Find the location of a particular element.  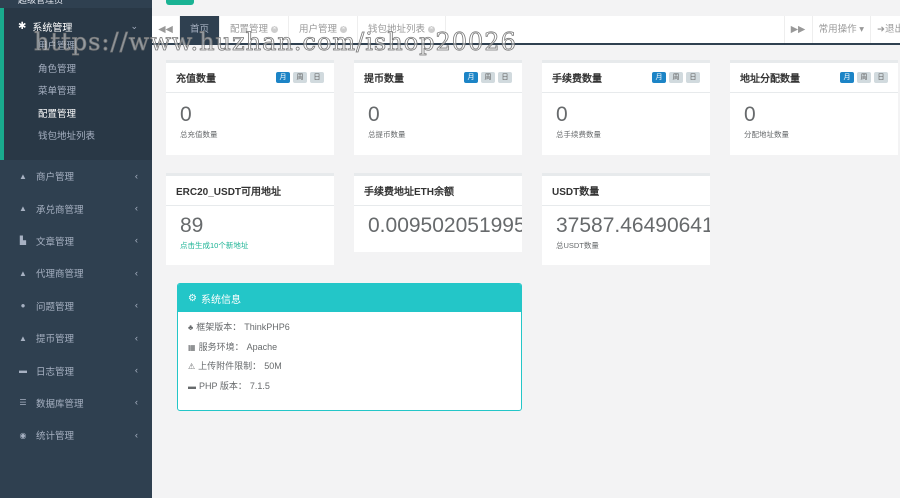

card-title: 地址分配数量 is located at coordinates (770, 79).